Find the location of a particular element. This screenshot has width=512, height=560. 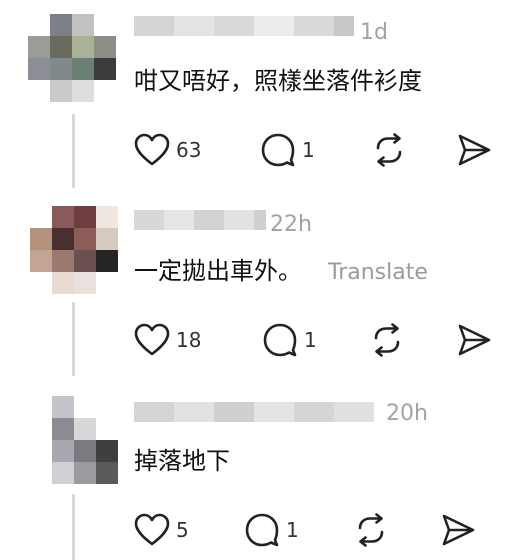

timestamp: 22h is located at coordinates (291, 224).